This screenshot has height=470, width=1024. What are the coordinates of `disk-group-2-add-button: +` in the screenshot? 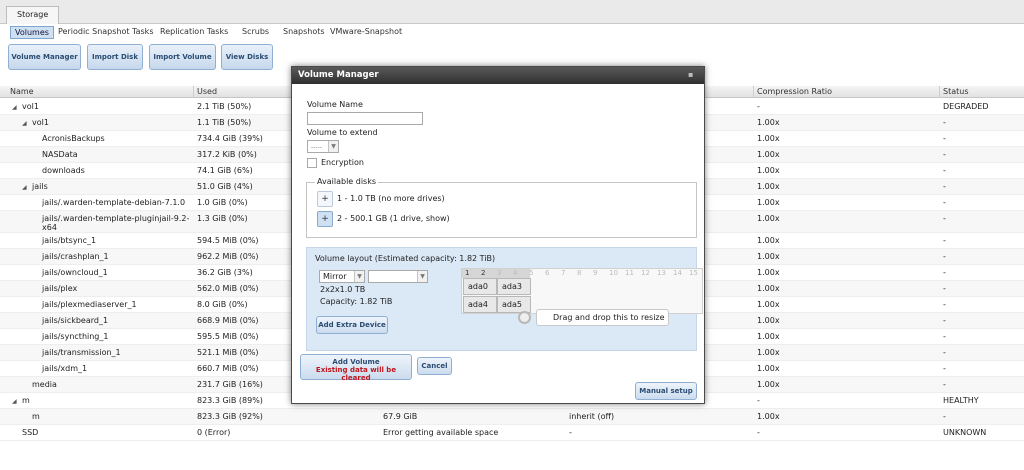 It's located at (325, 219).